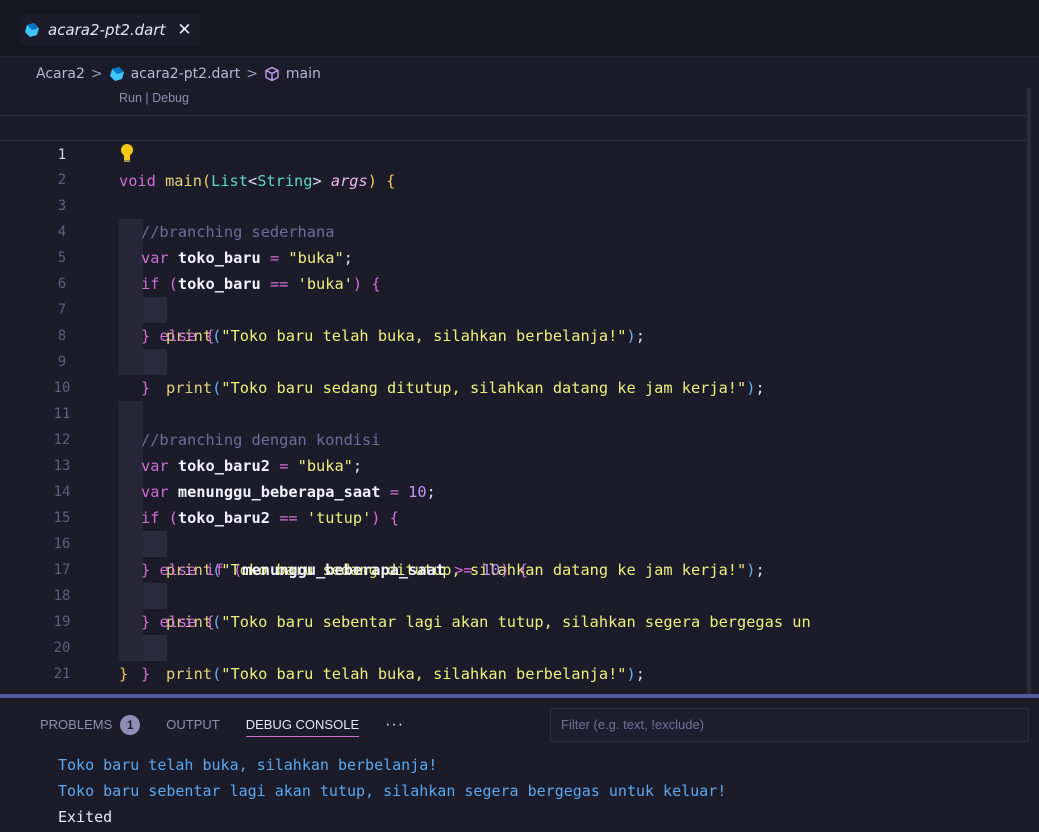 Image resolution: width=1039 pixels, height=832 pixels. What do you see at coordinates (189, 674) in the screenshot?
I see `function-name: print` at bounding box center [189, 674].